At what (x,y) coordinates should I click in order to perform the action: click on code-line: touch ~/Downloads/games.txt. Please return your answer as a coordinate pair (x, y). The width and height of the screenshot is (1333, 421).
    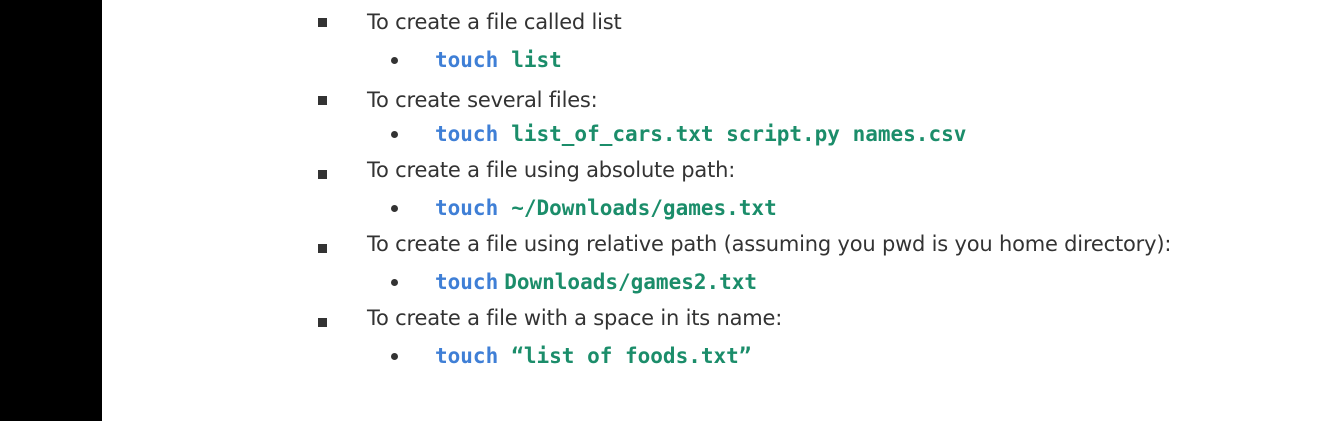
    Looking at the image, I should click on (606, 208).